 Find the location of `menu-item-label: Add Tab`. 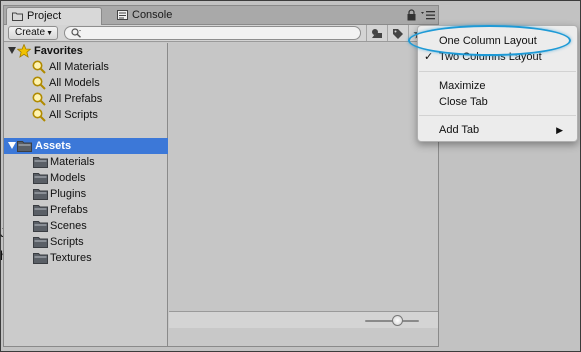

menu-item-label: Add Tab is located at coordinates (459, 130).